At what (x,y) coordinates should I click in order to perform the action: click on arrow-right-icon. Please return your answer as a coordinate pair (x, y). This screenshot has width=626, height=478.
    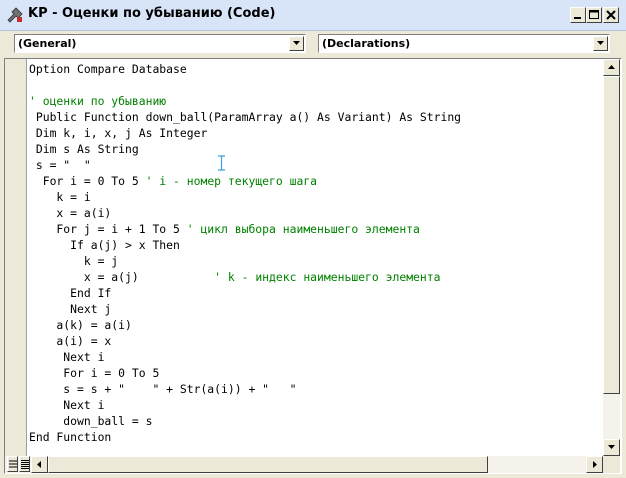
    Looking at the image, I should click on (595, 464).